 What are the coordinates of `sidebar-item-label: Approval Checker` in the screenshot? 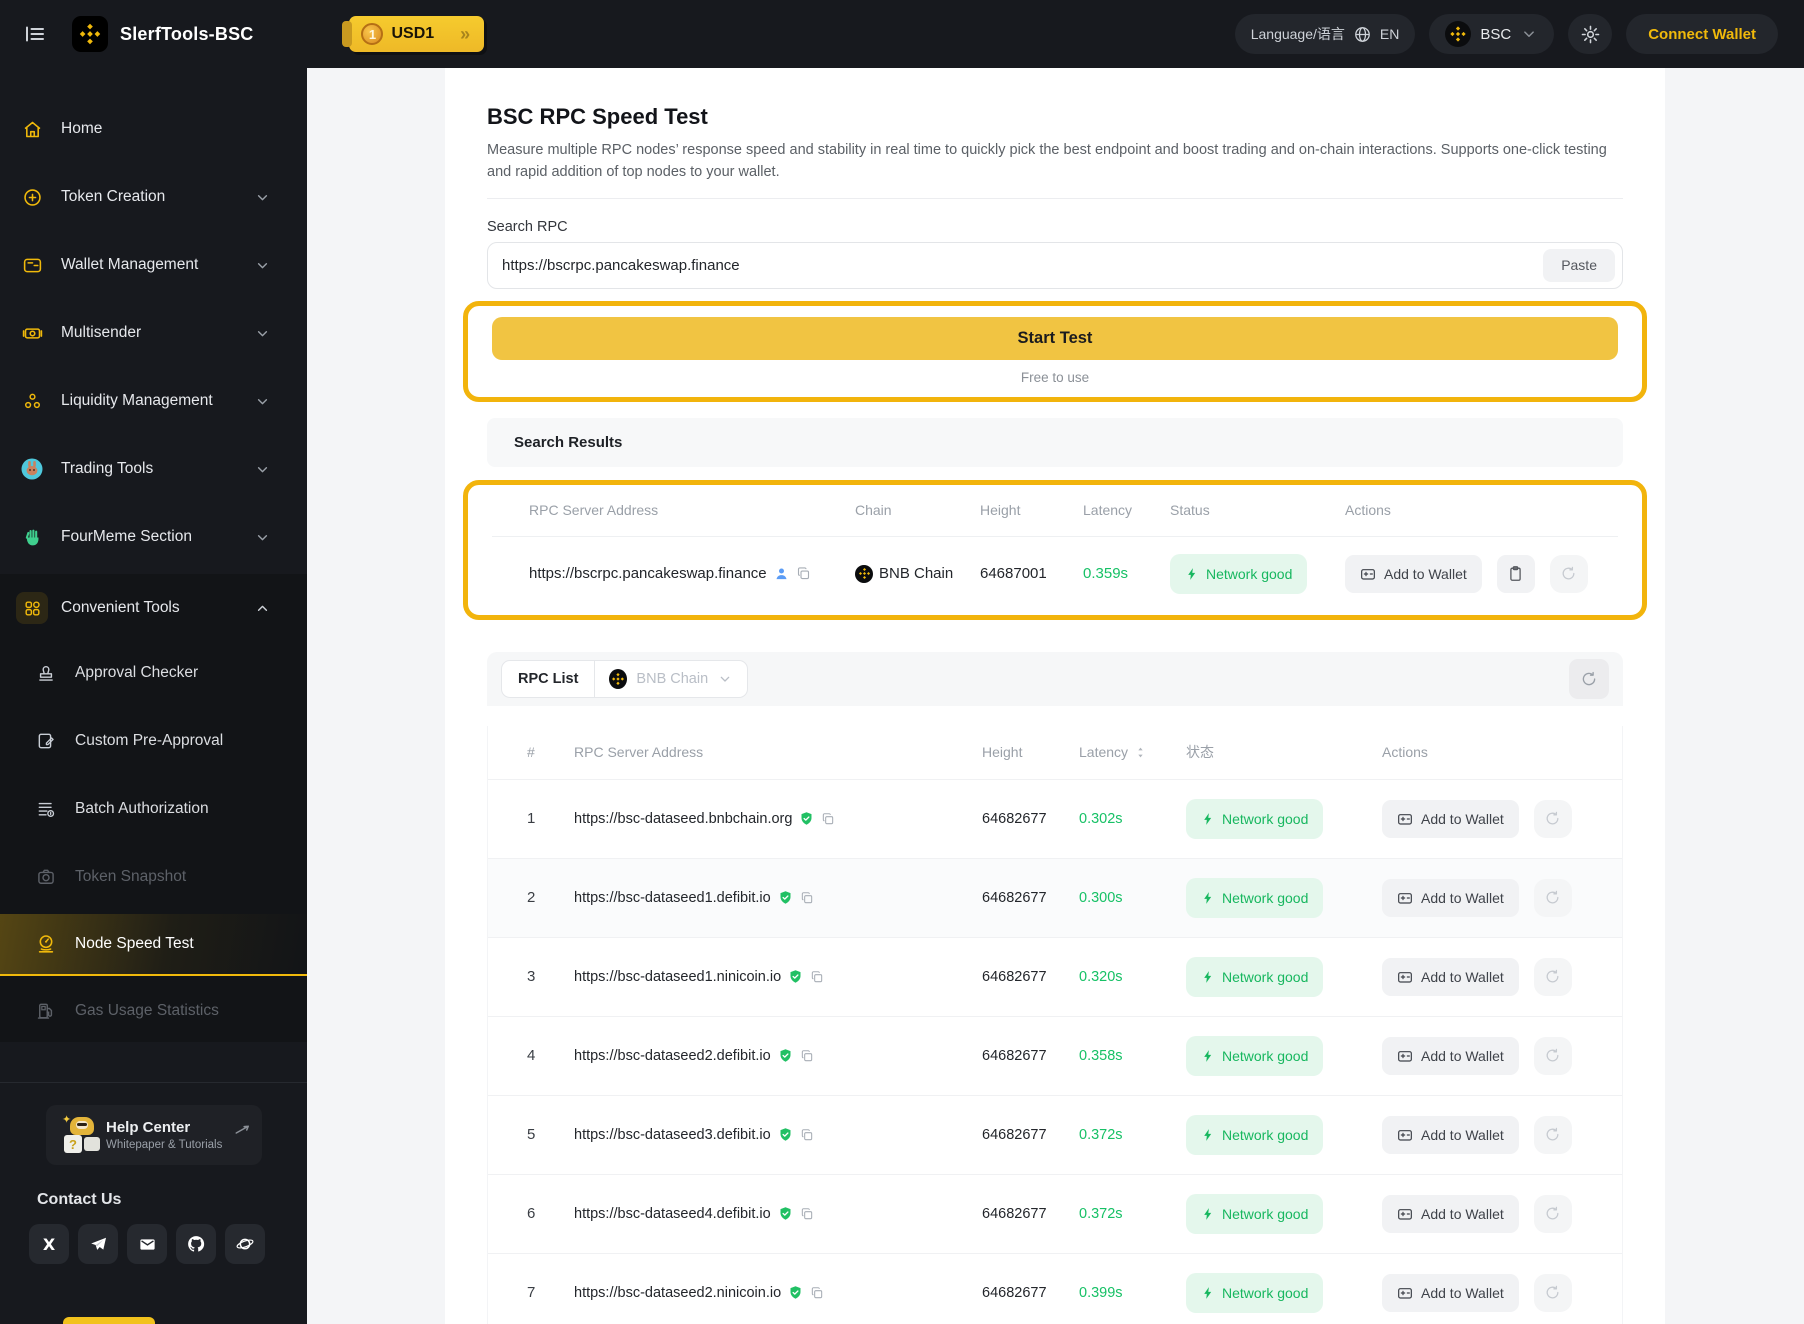 It's located at (137, 672).